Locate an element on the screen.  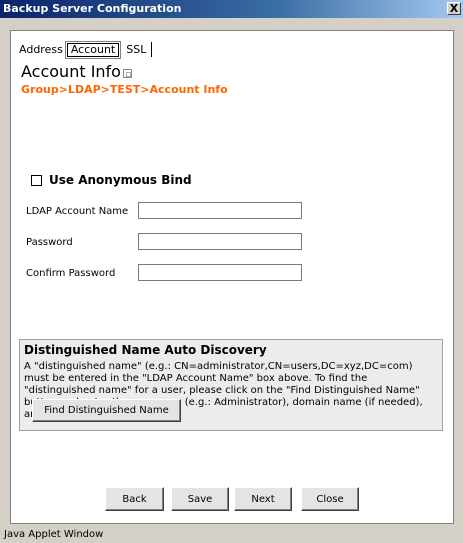
tab-address: Address is located at coordinates (41, 50).